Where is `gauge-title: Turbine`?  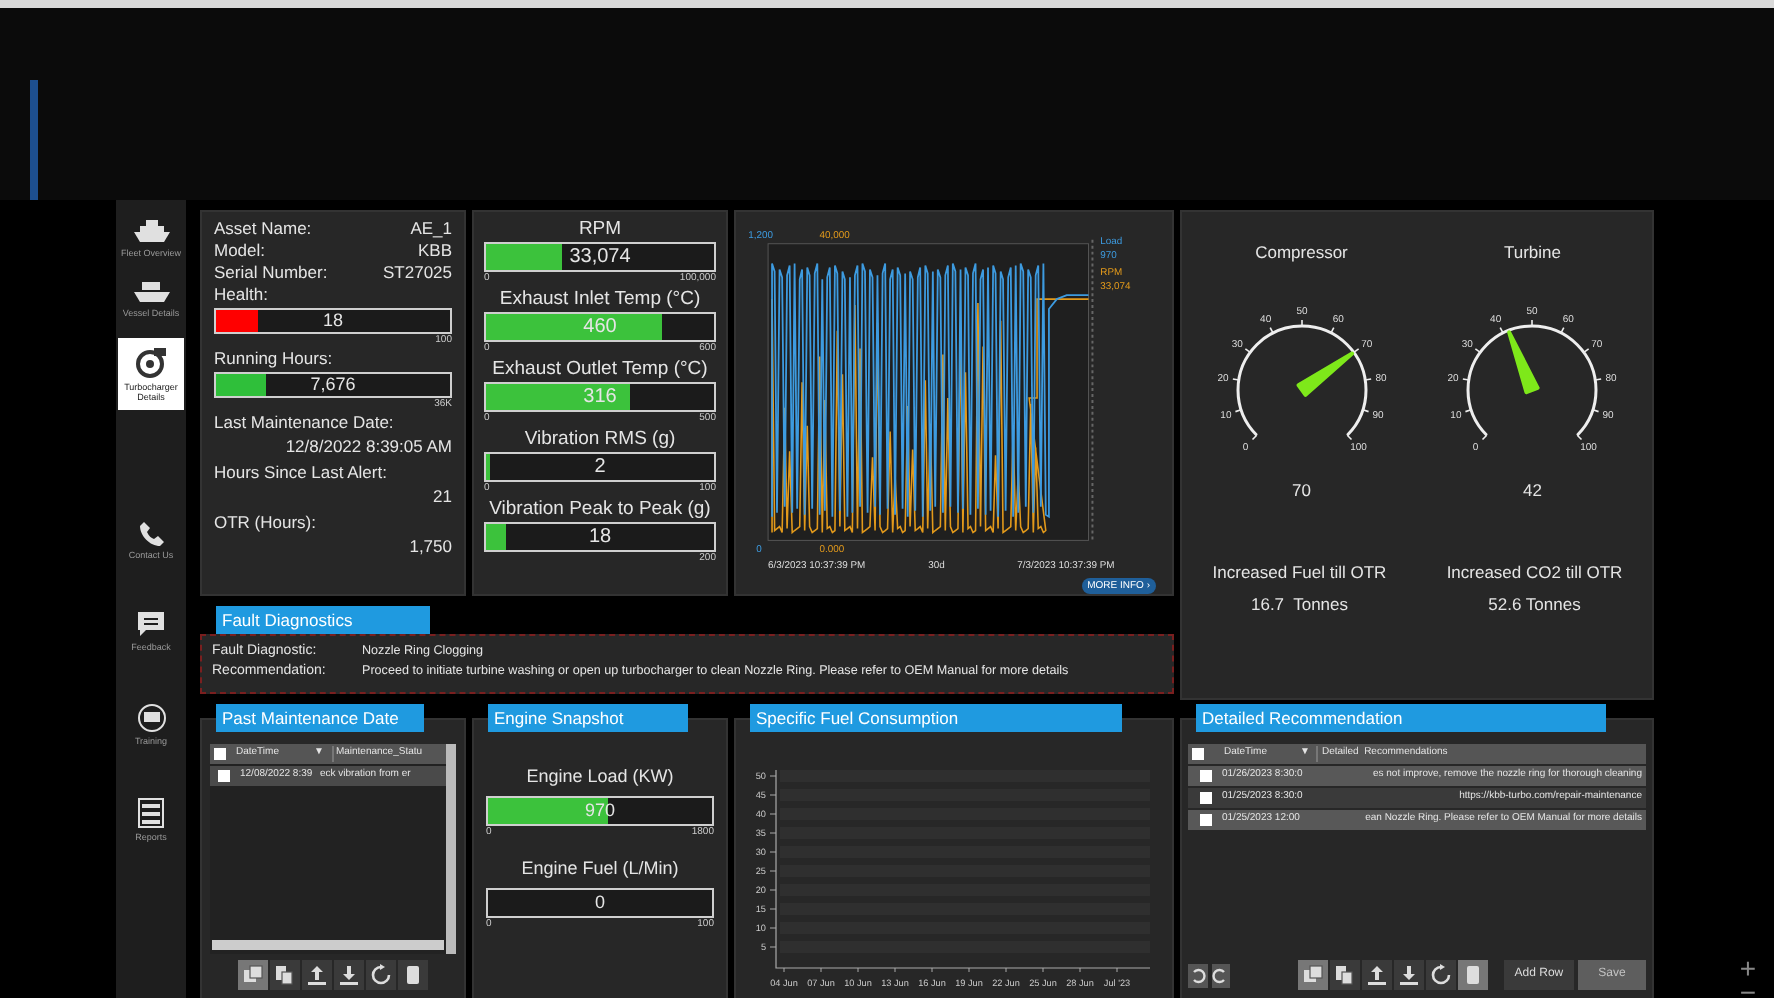
gauge-title: Turbine is located at coordinates (1532, 253).